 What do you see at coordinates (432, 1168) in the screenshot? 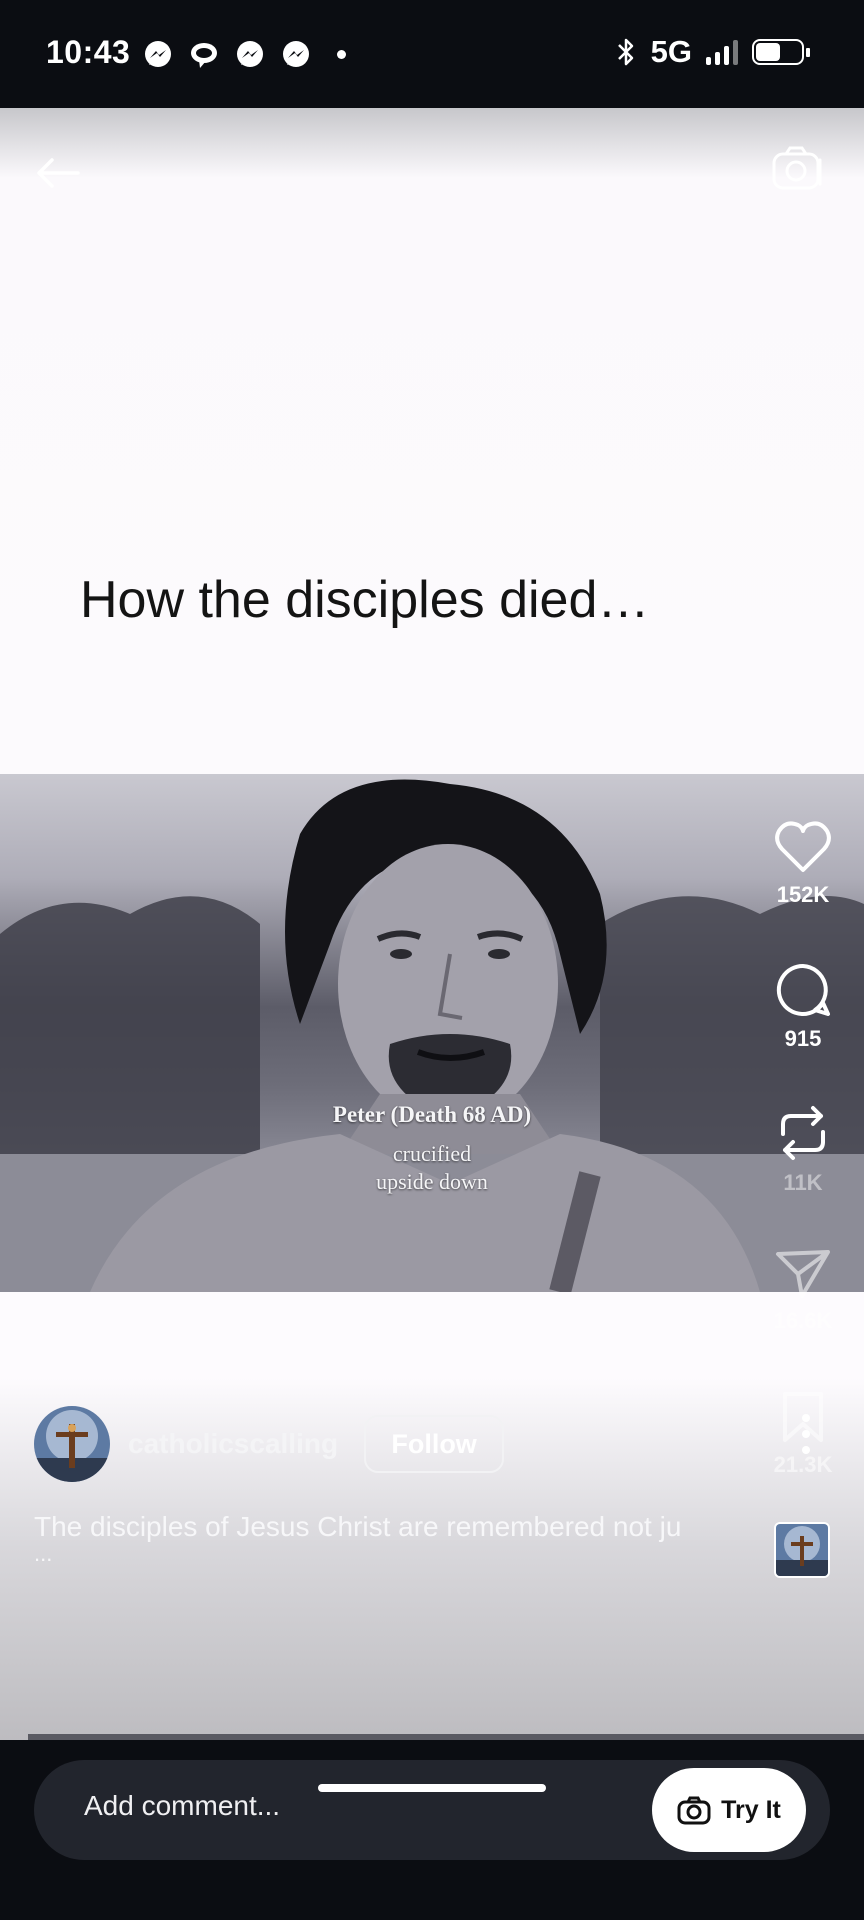
I see `video-caption-text: crucified upside down` at bounding box center [432, 1168].